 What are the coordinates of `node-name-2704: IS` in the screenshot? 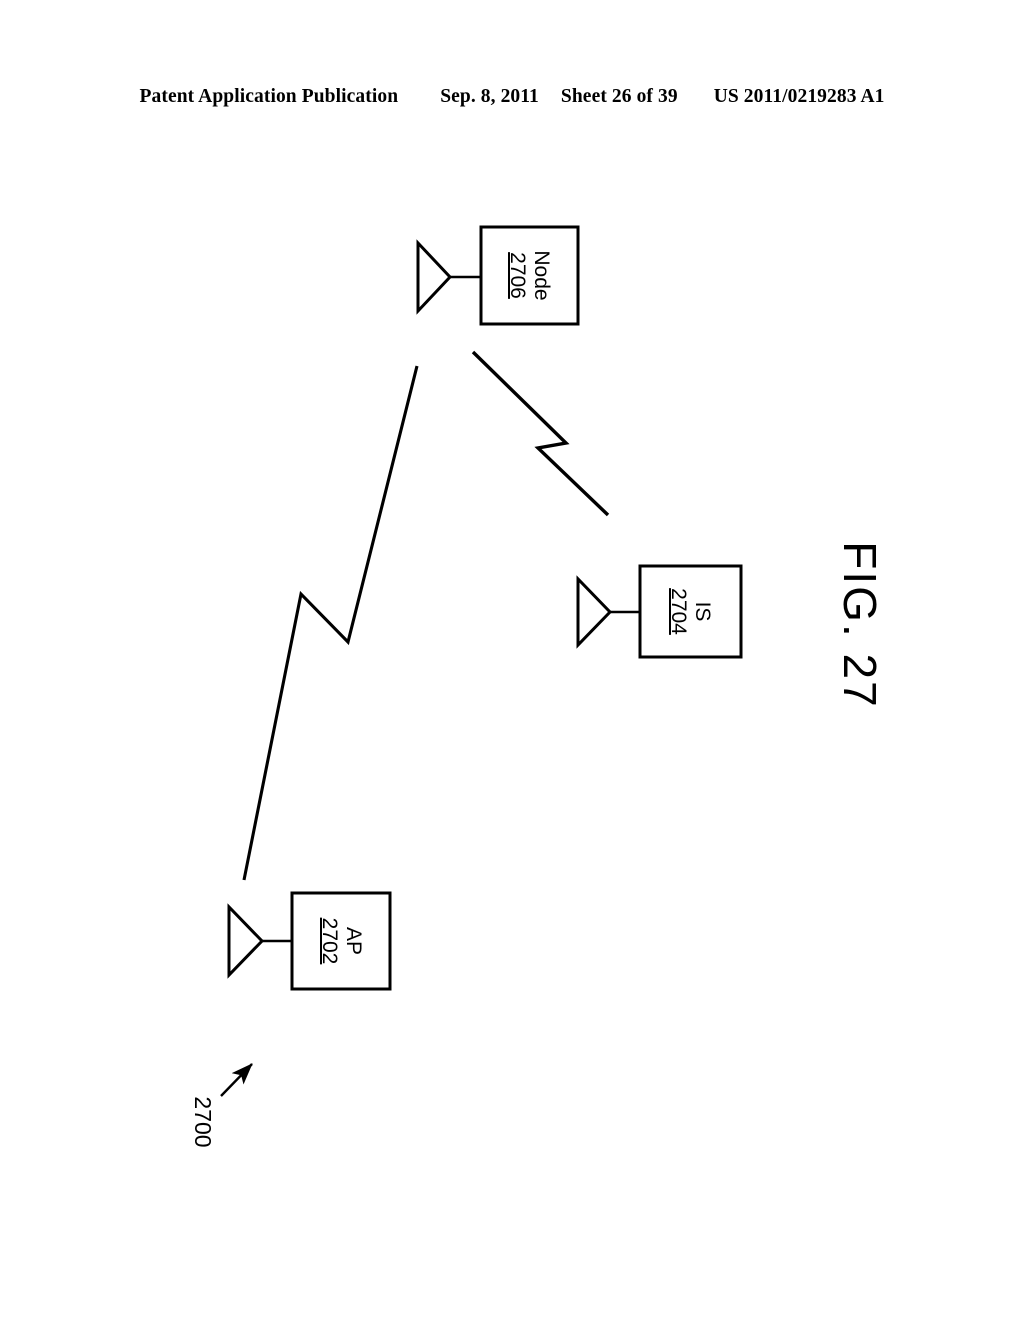 It's located at (703, 611).